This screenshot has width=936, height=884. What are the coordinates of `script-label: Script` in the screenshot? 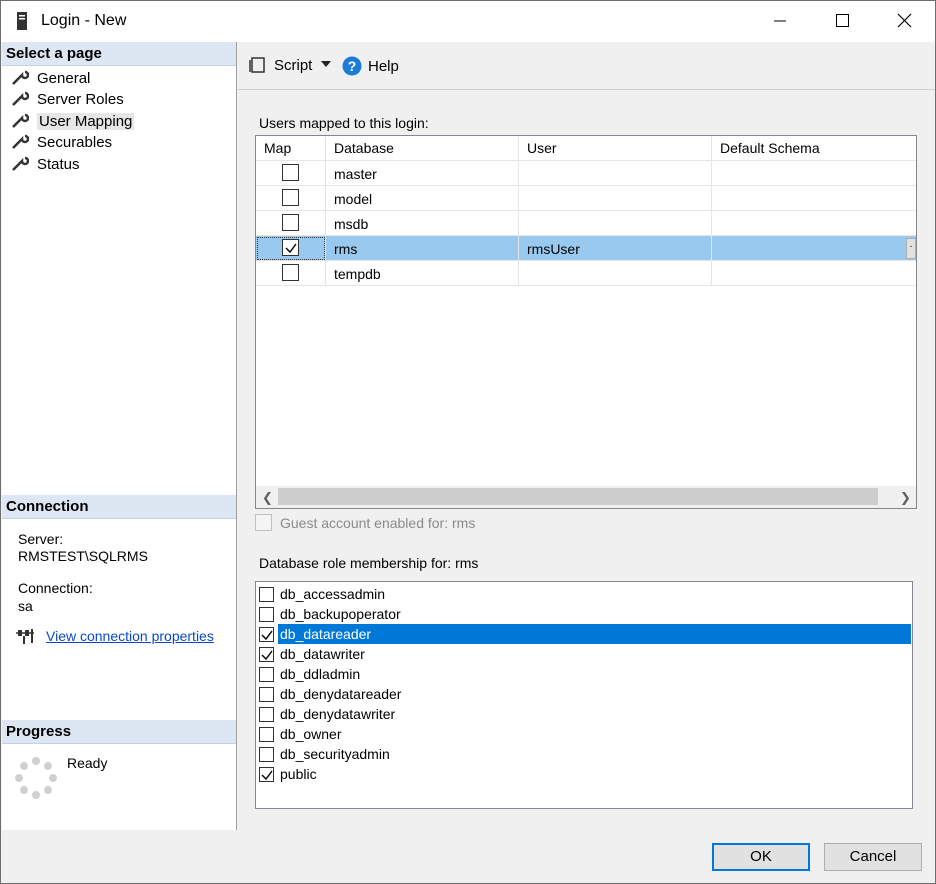 It's located at (293, 65).